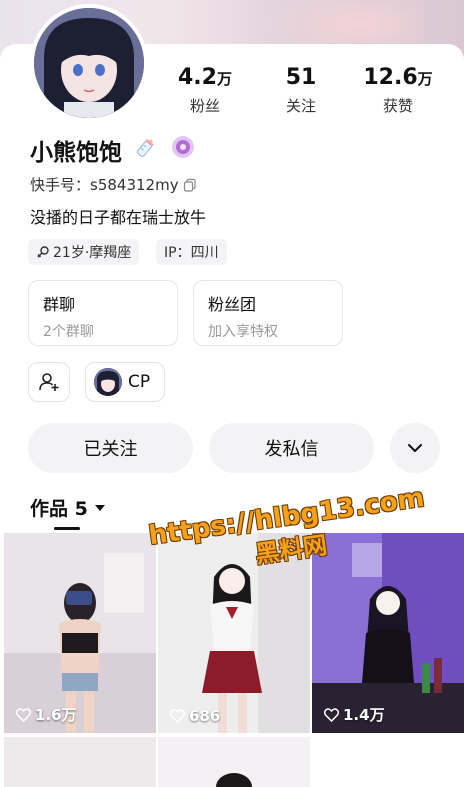 The height and width of the screenshot is (787, 464). What do you see at coordinates (243, 332) in the screenshot?
I see `fan-club-subtitle: 加入享特权` at bounding box center [243, 332].